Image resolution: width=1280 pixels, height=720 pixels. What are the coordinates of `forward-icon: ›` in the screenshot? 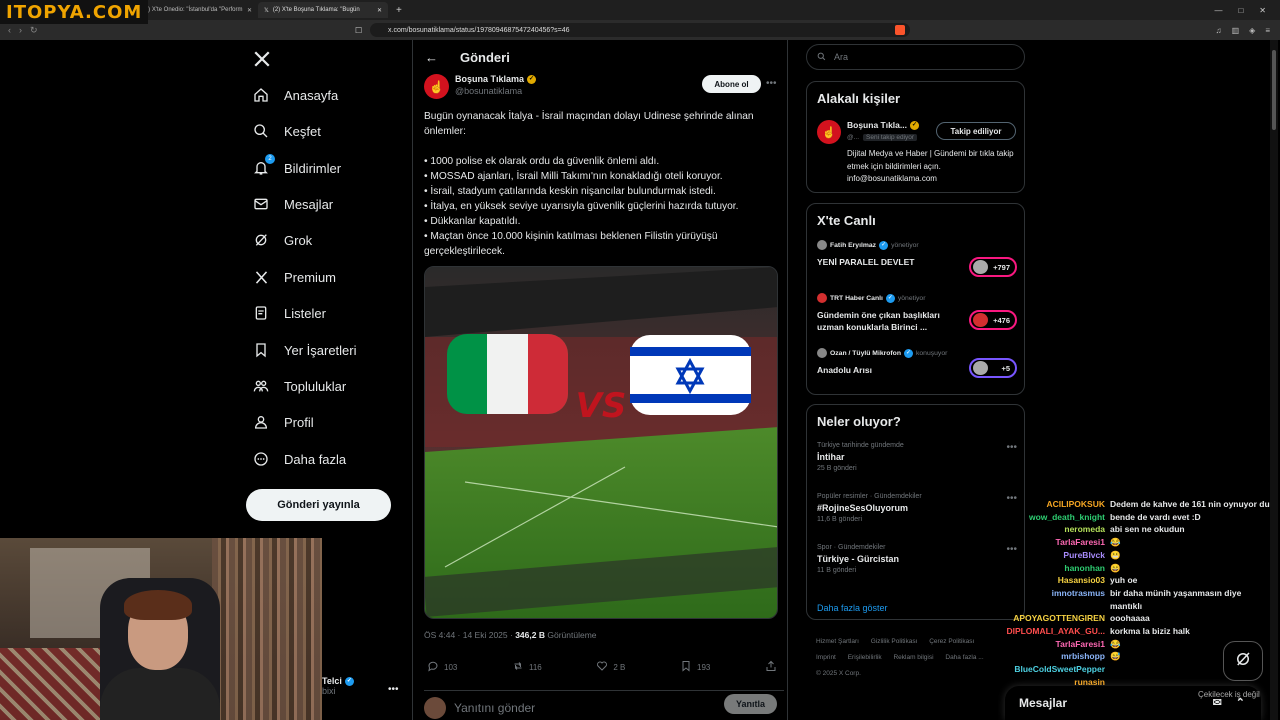 It's located at (20, 30).